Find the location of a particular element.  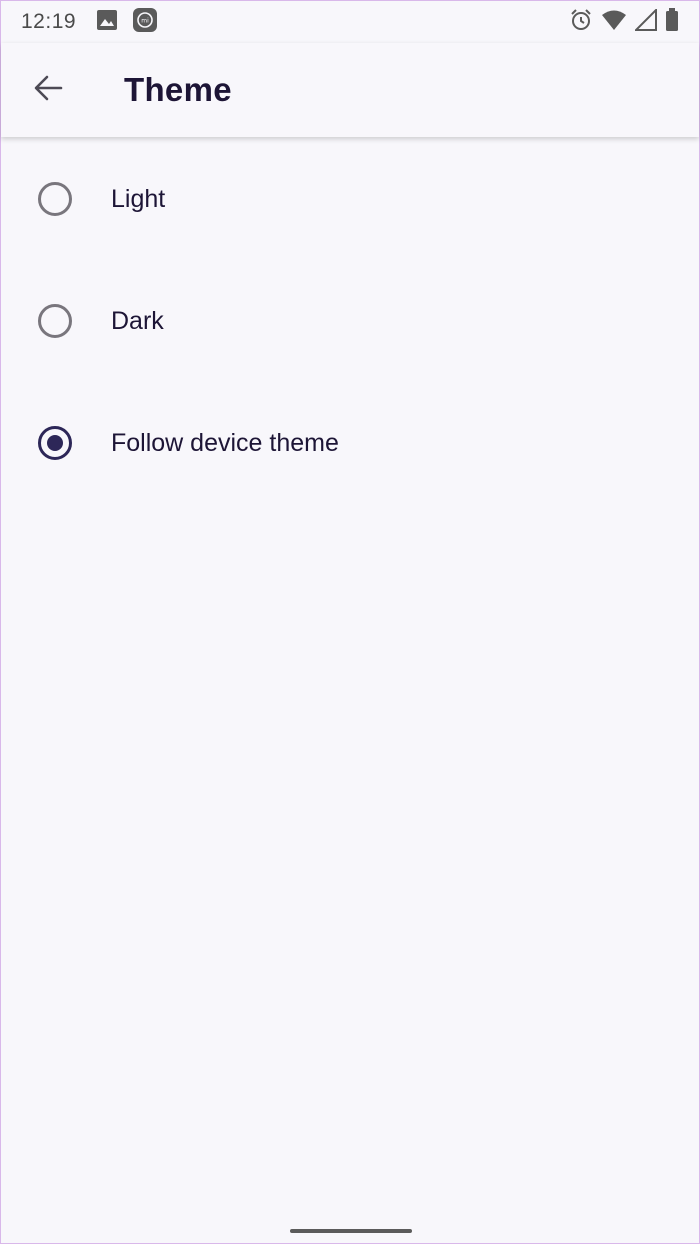

wifi-icon is located at coordinates (614, 22).